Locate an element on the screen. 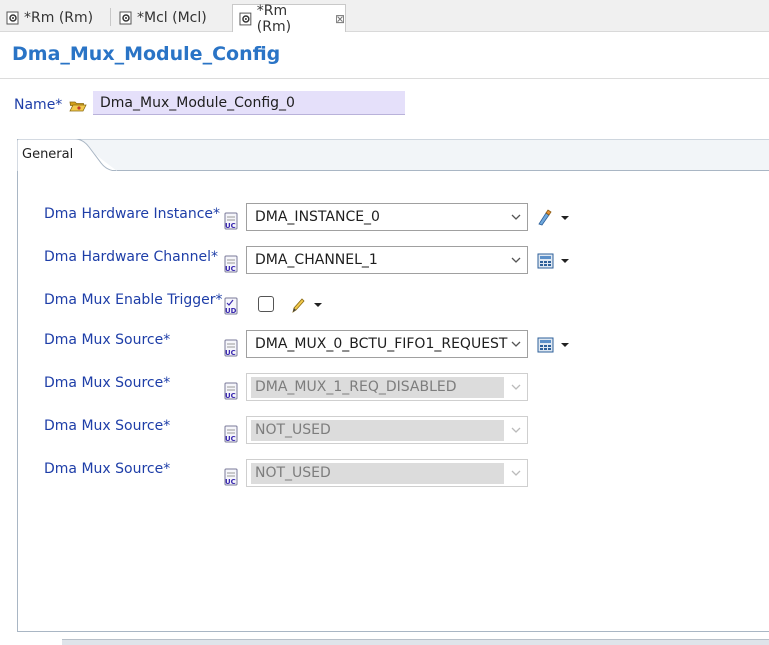  editor-tab-bar: *Rm (Rm) *Mcl (Mcl) *Rm (Rm) ⊠ is located at coordinates (384, 17).